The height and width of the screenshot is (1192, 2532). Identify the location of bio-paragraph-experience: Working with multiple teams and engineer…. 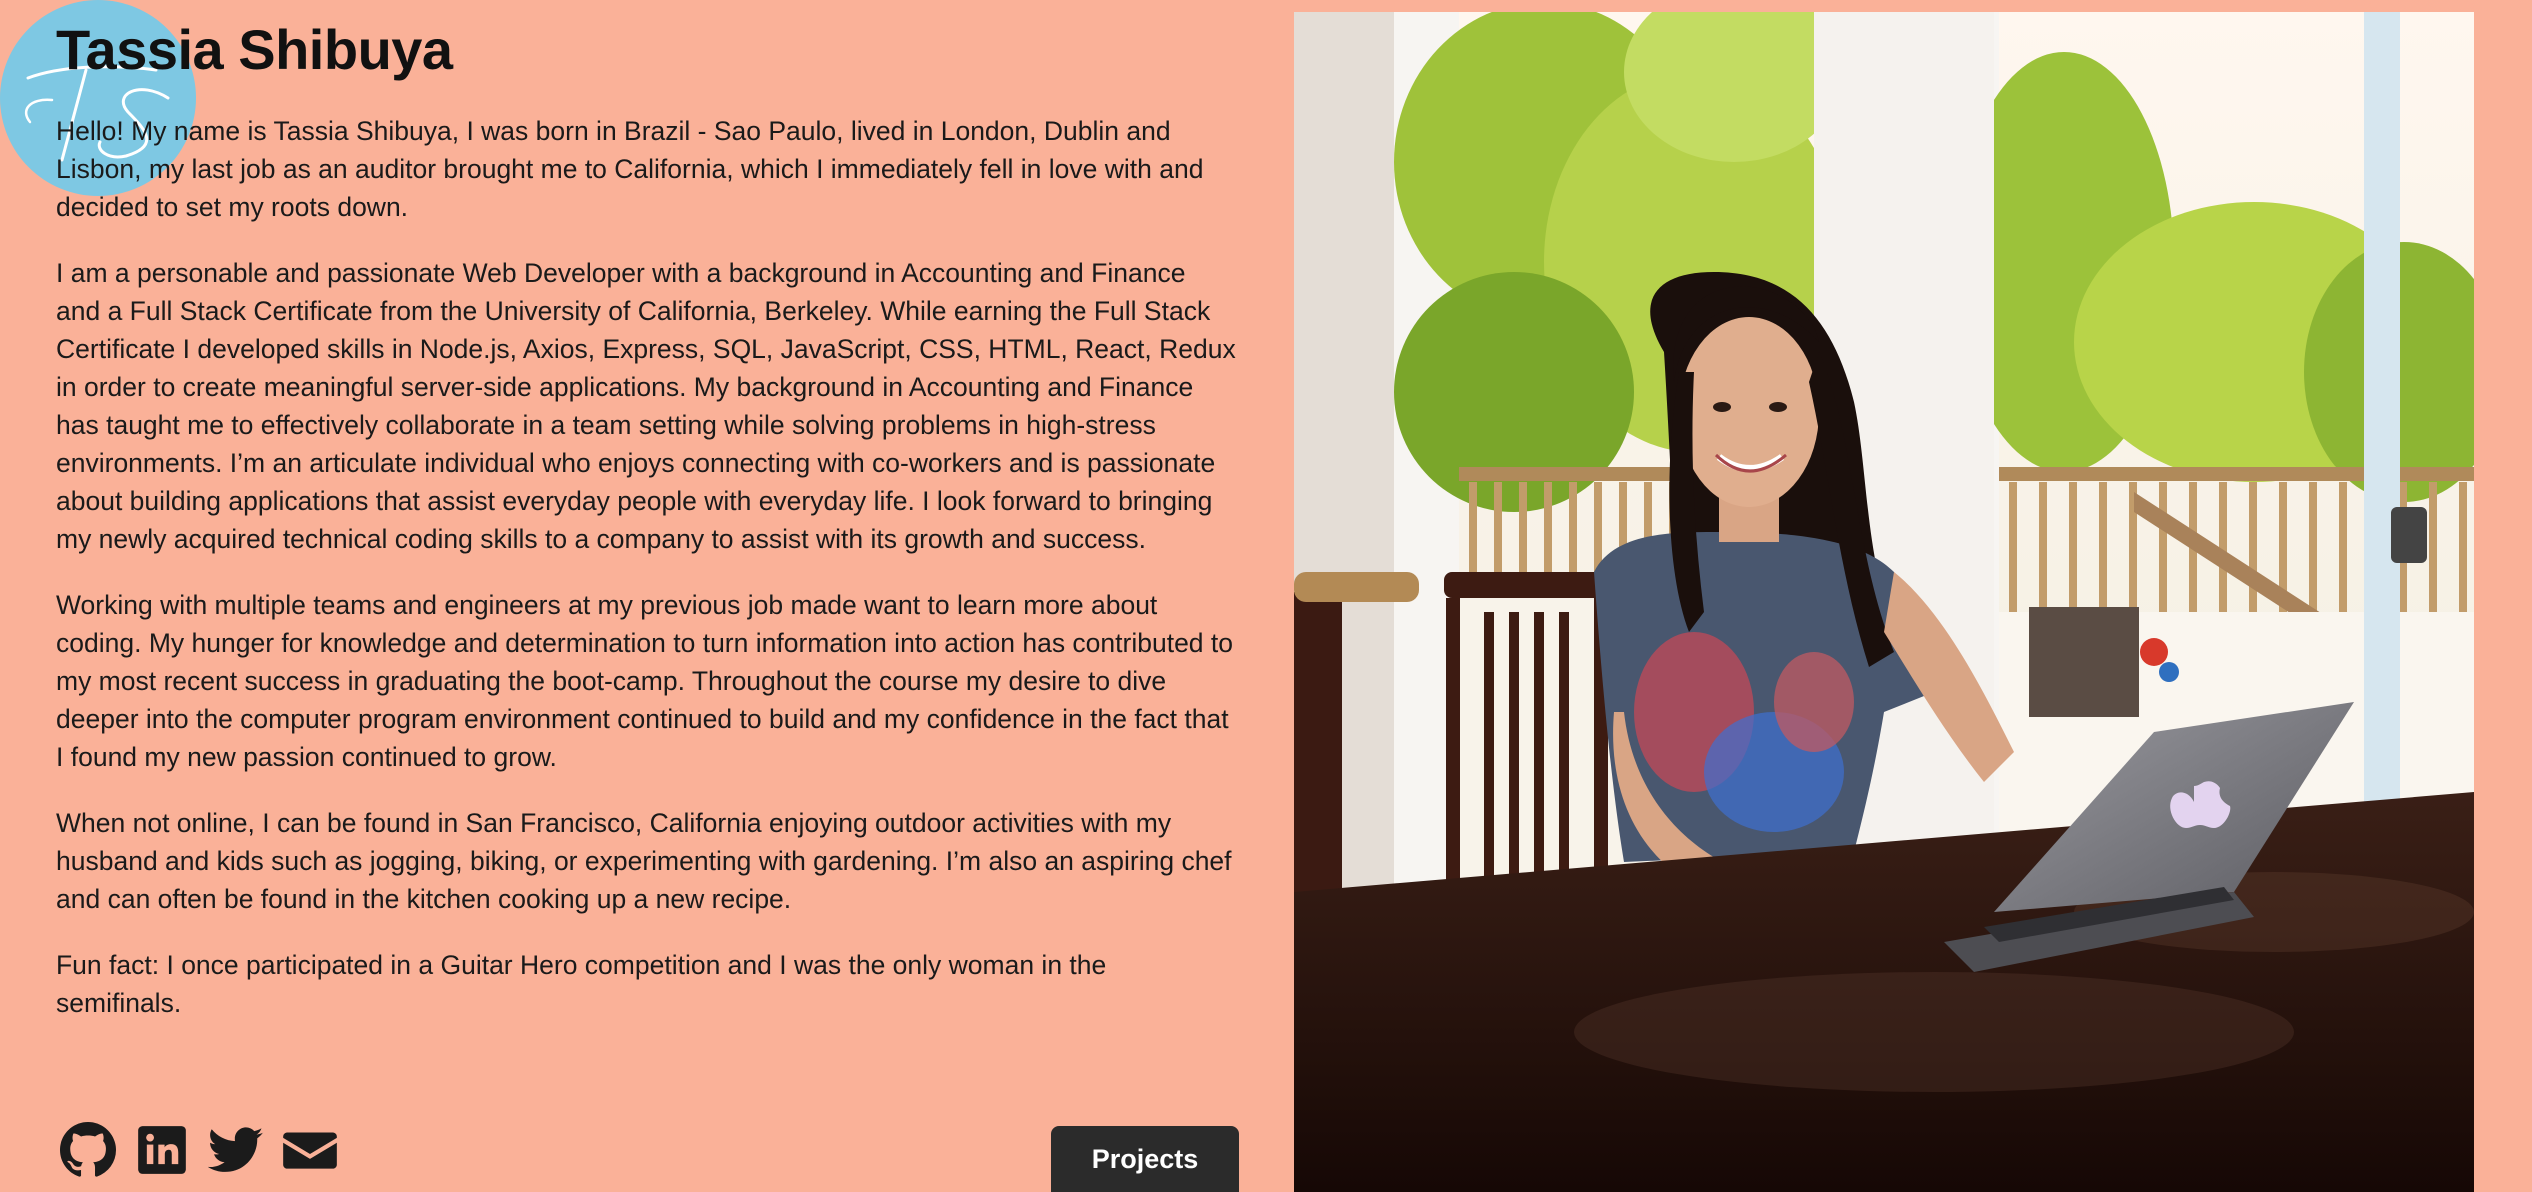
(645, 681).